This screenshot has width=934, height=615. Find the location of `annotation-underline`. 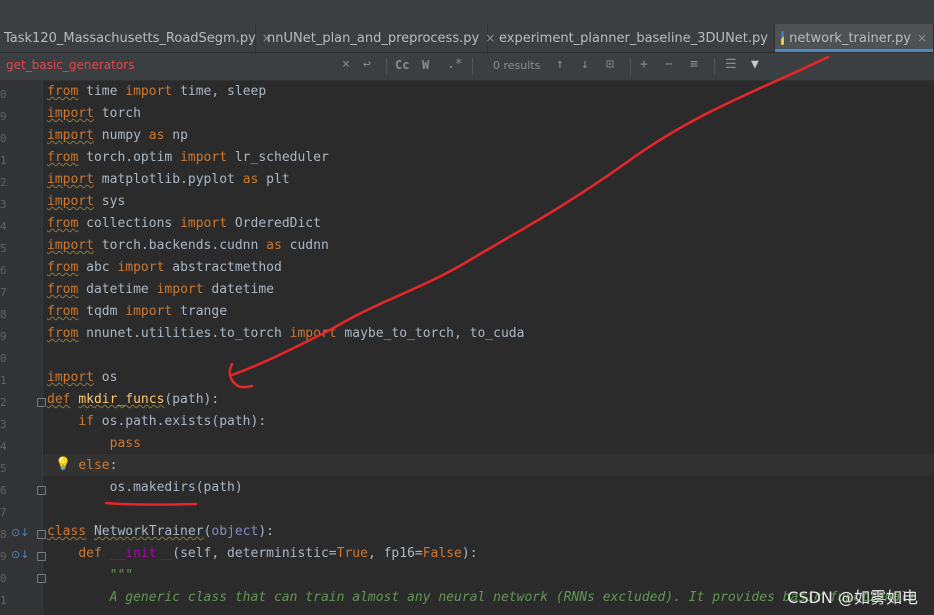

annotation-underline is located at coordinates (151, 503).